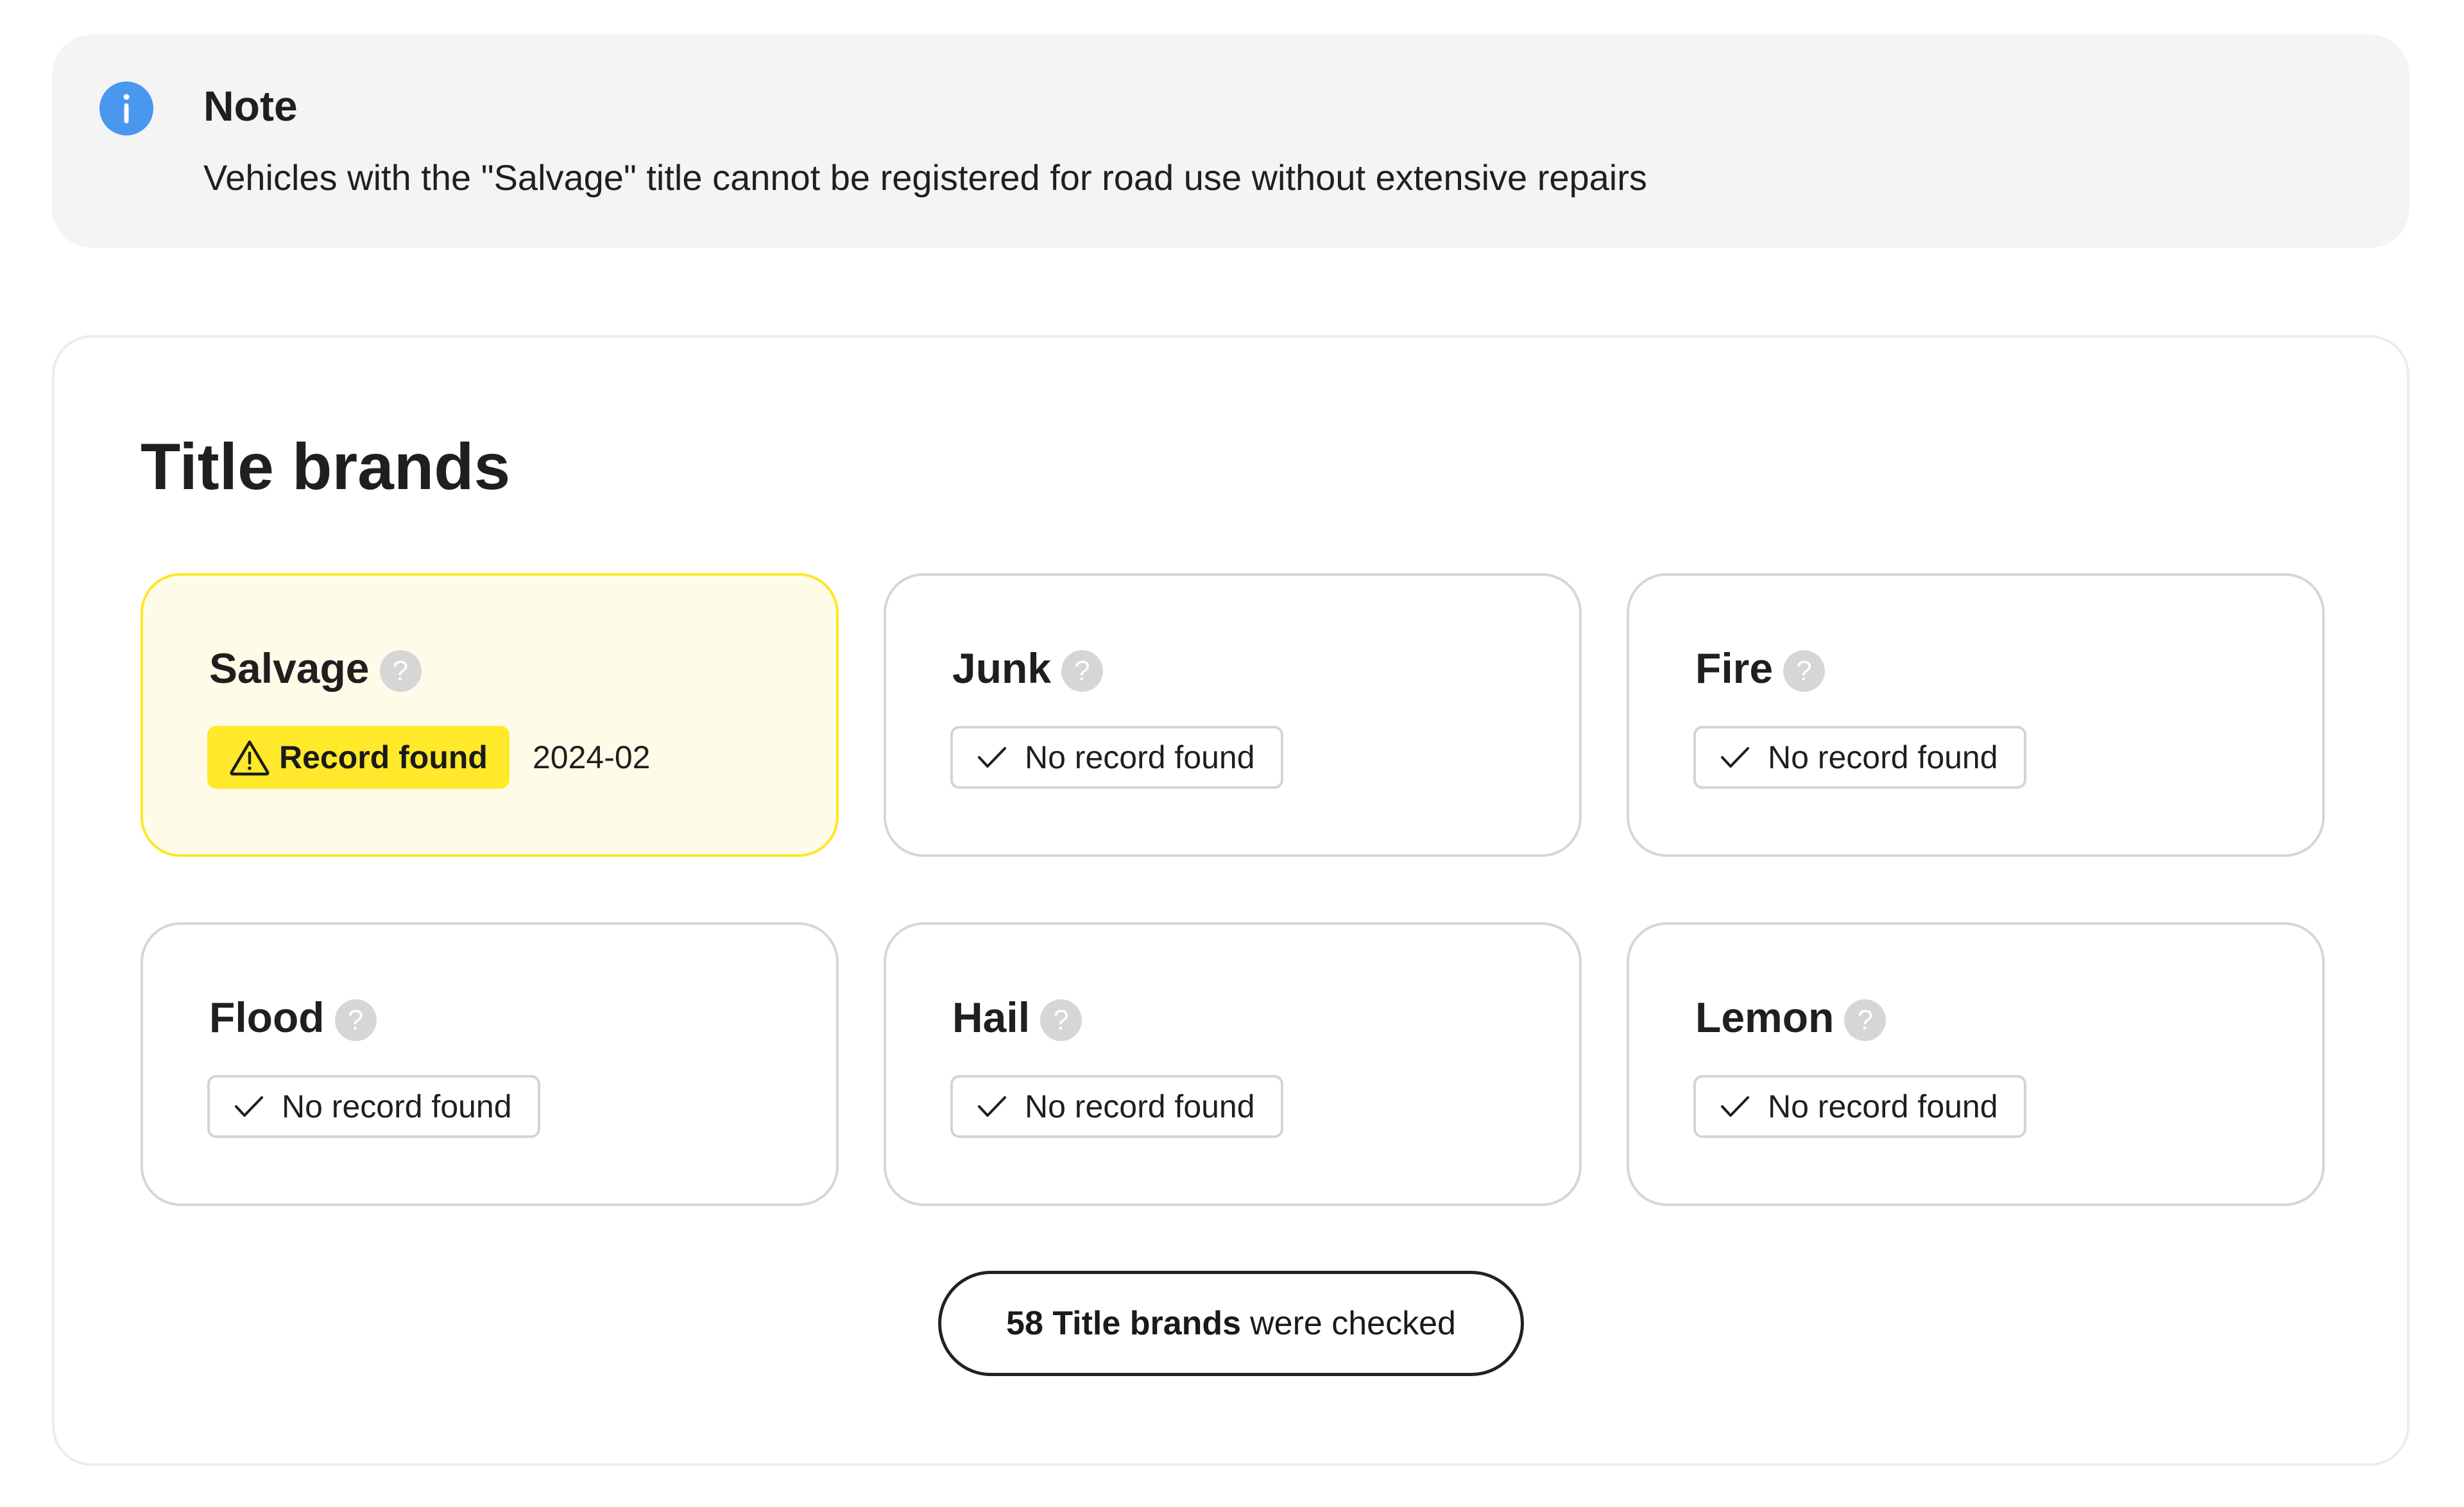 This screenshot has width=2464, height=1507. I want to click on warning-icon, so click(250, 758).